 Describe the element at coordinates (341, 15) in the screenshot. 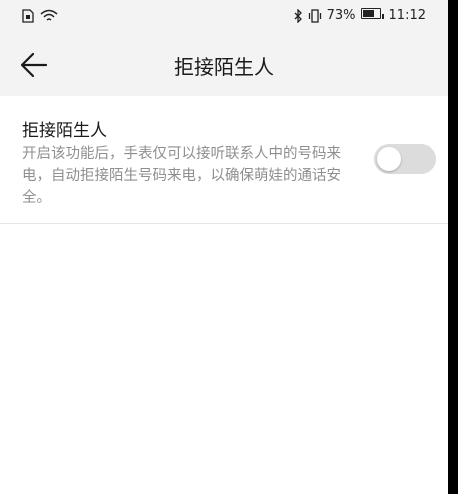

I see `battery-percent: 73%` at that location.